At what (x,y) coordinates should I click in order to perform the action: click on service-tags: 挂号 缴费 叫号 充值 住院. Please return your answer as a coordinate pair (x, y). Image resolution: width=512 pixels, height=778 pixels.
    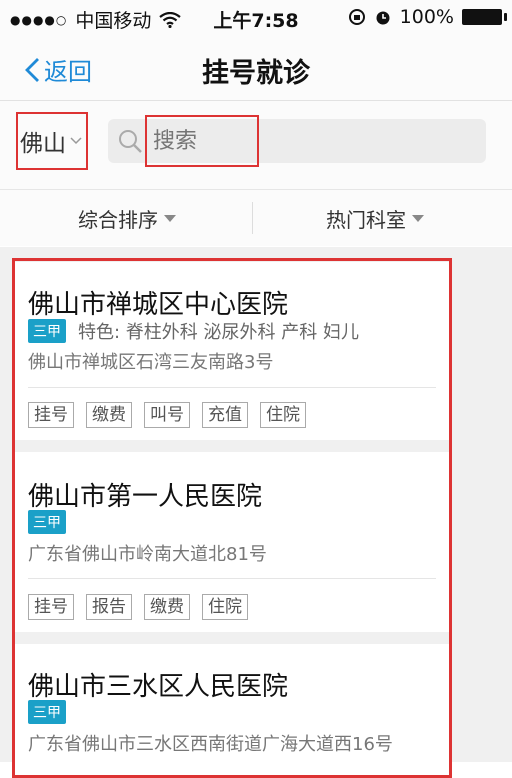
    Looking at the image, I should click on (167, 415).